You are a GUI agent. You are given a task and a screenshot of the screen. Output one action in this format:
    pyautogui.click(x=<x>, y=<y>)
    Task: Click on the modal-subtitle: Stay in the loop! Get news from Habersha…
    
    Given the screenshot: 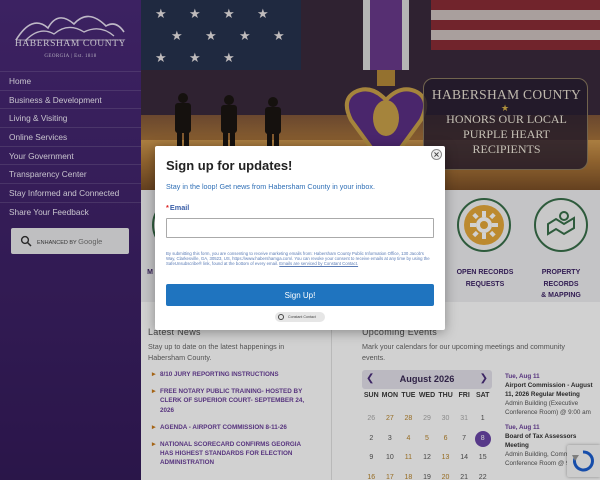 What is the action you would take?
    pyautogui.click(x=270, y=186)
    